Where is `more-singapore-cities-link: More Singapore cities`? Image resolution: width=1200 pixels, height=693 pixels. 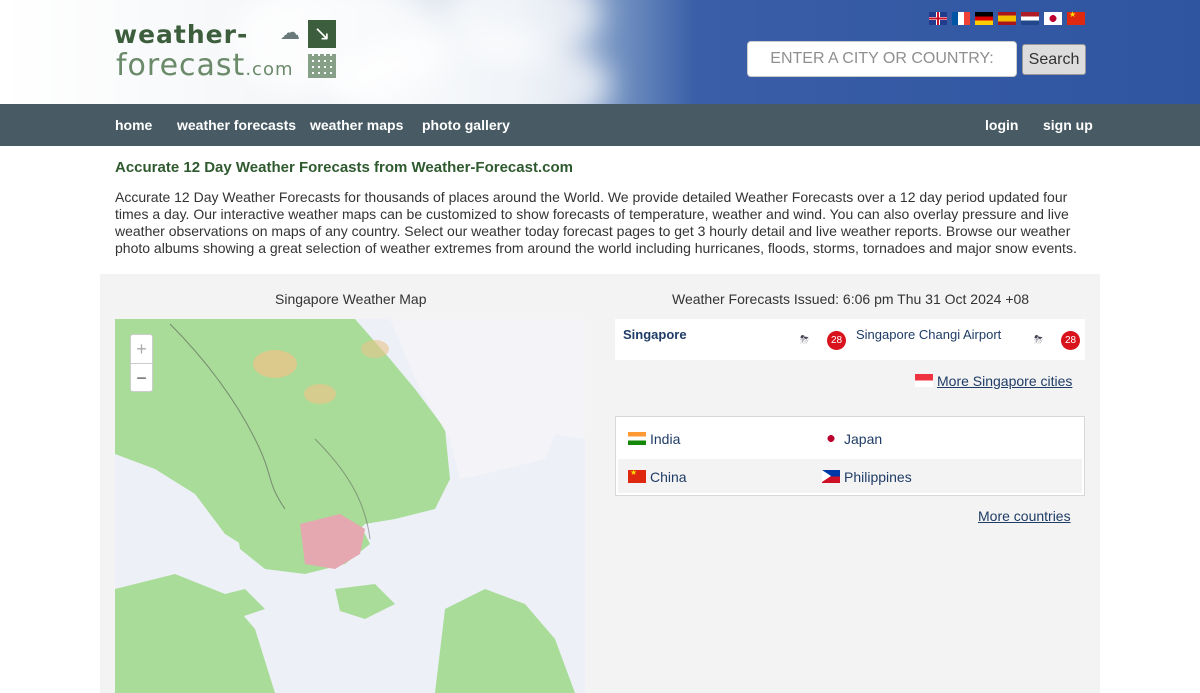 more-singapore-cities-link: More Singapore cities is located at coordinates (993, 381).